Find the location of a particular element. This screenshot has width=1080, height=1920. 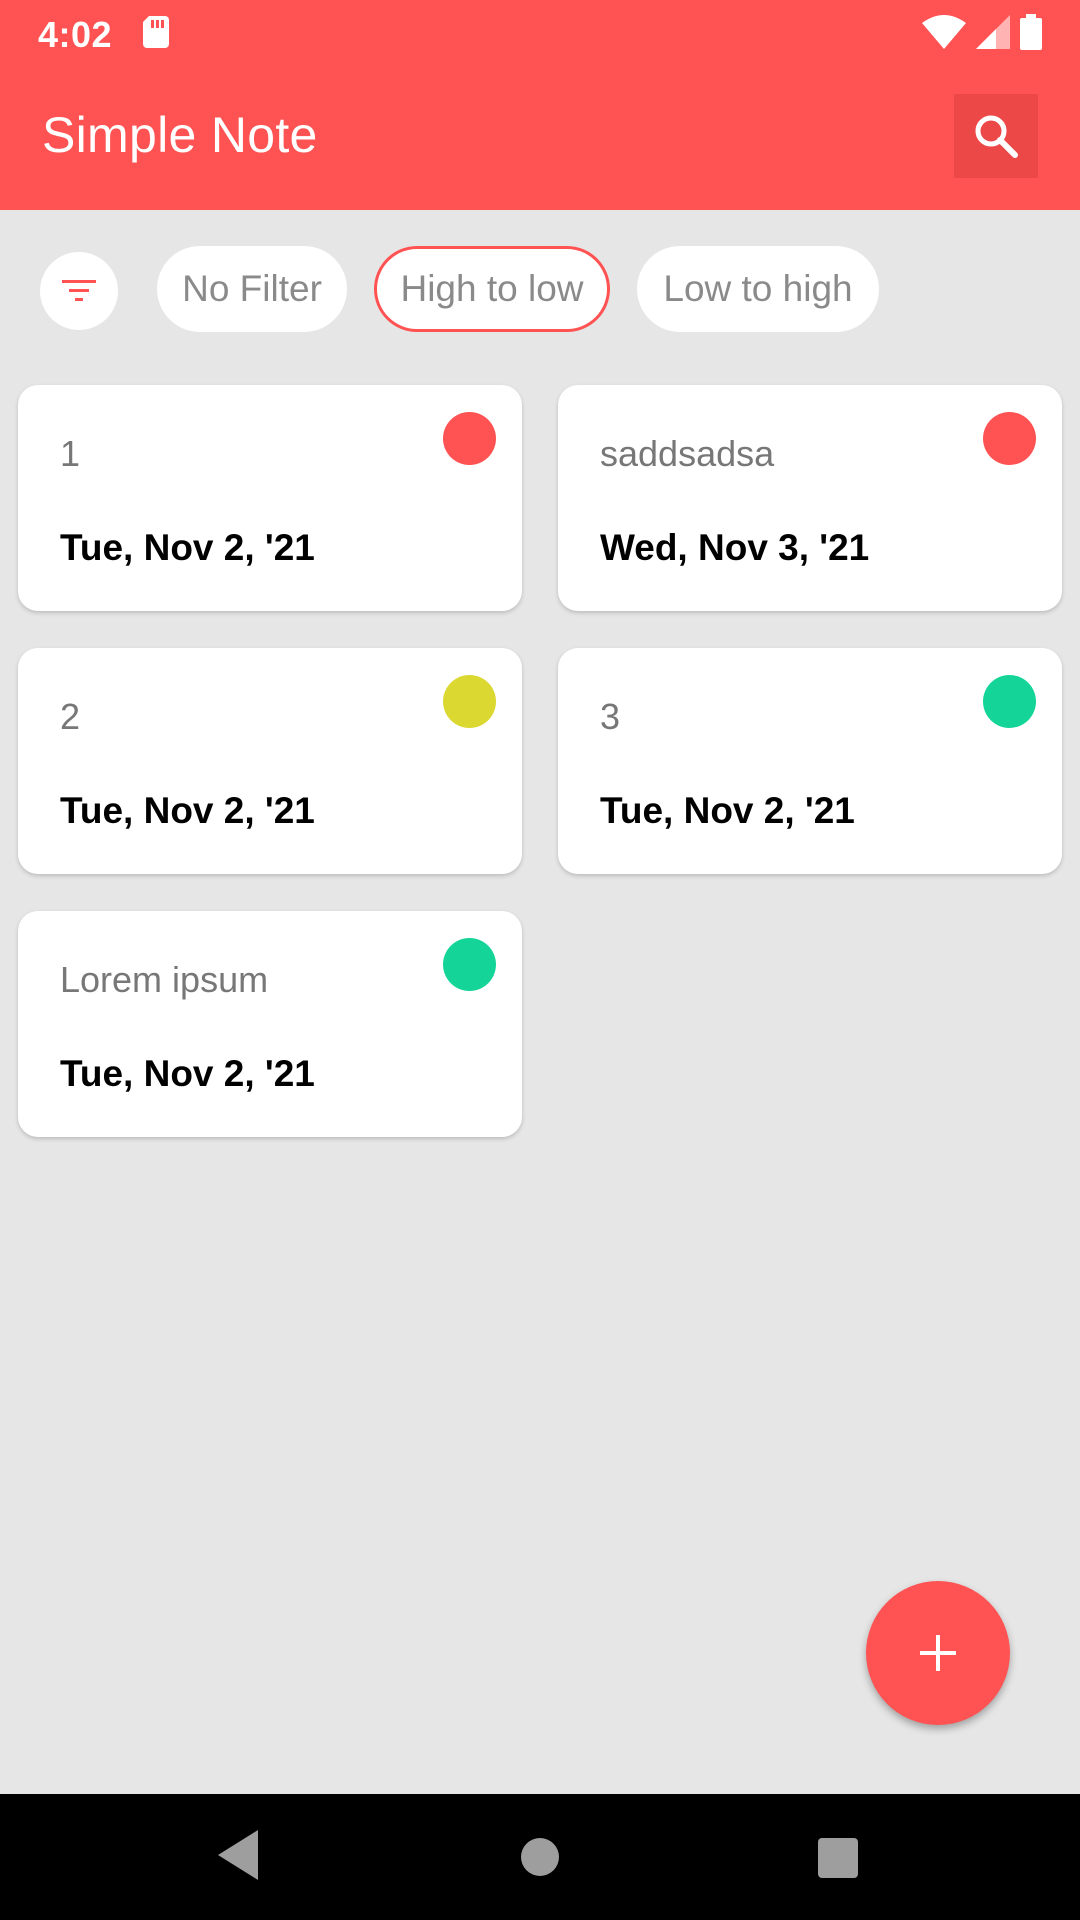

note-title: Lorem ipsum is located at coordinates (164, 979).